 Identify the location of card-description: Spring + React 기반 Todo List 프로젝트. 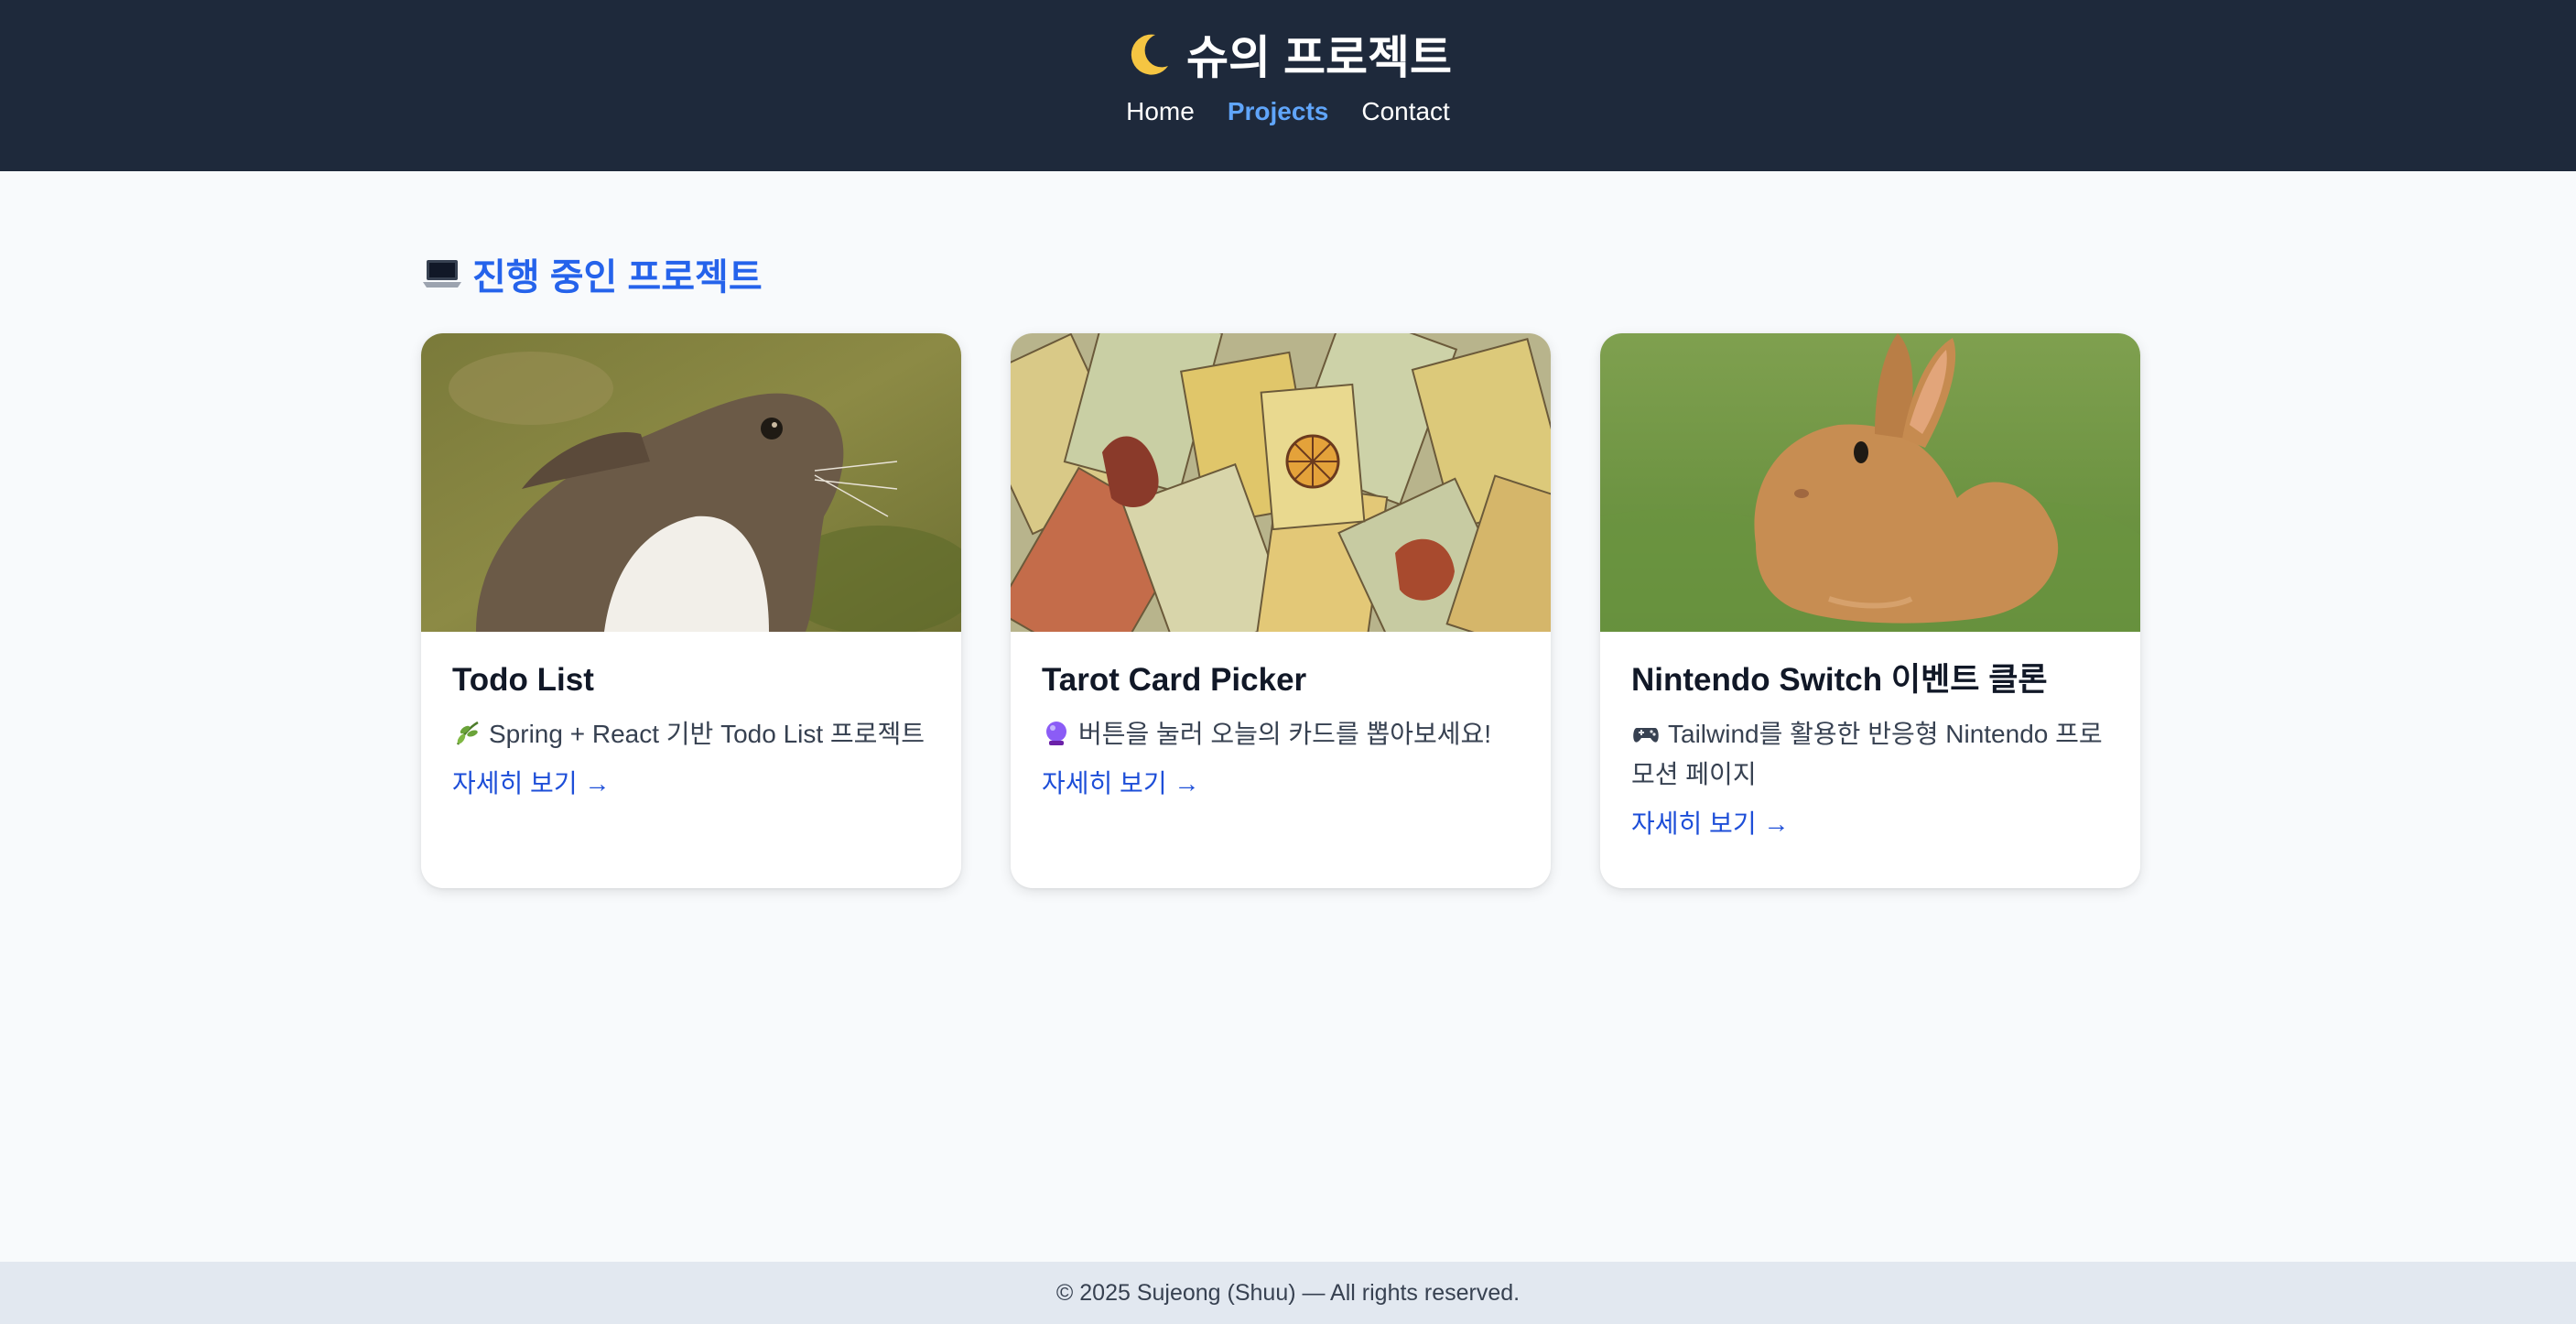
(691, 734).